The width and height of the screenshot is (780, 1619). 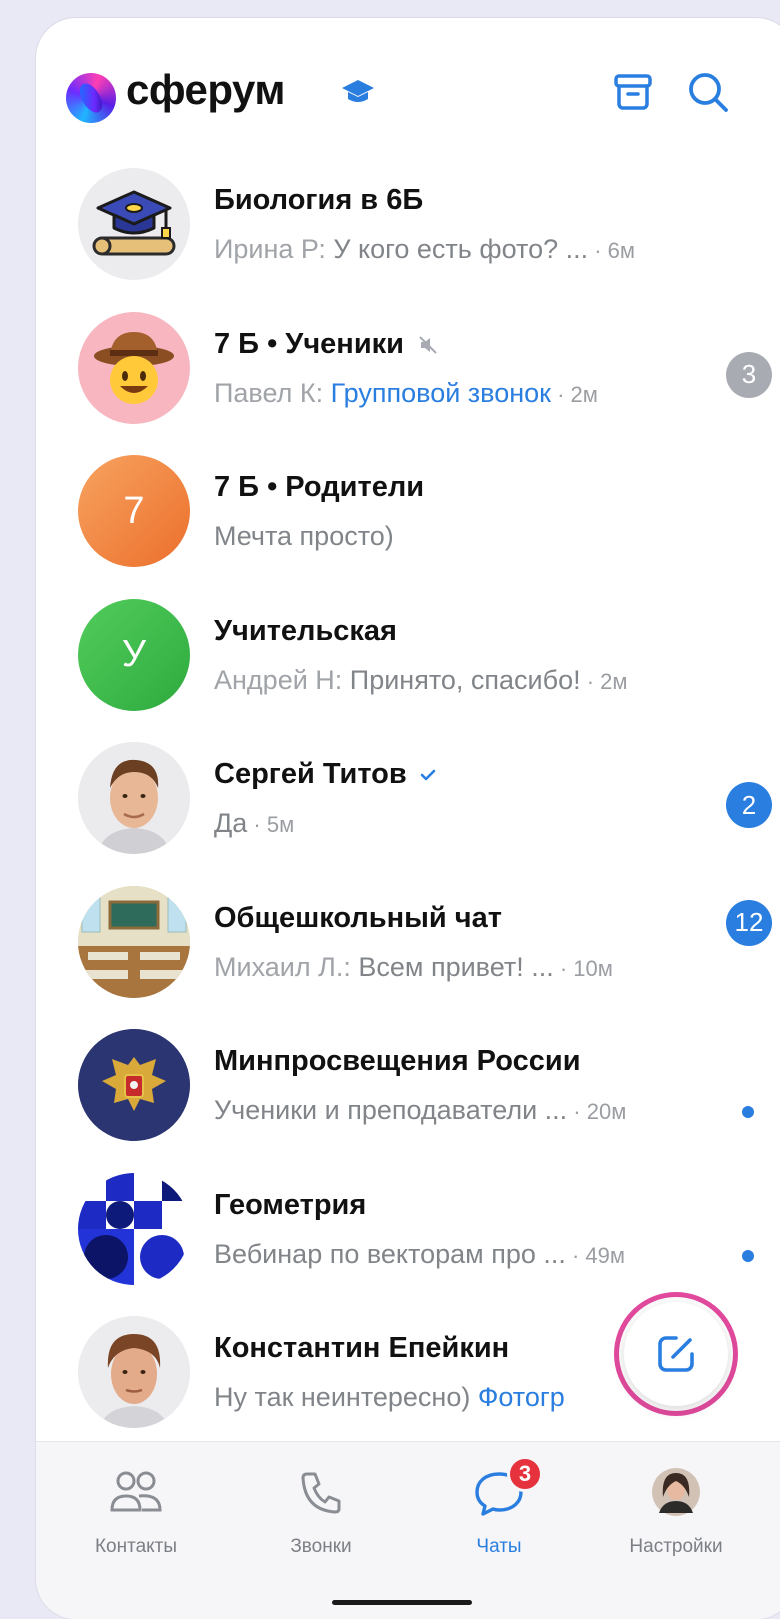 What do you see at coordinates (402, 1602) in the screenshot?
I see `home-indicator` at bounding box center [402, 1602].